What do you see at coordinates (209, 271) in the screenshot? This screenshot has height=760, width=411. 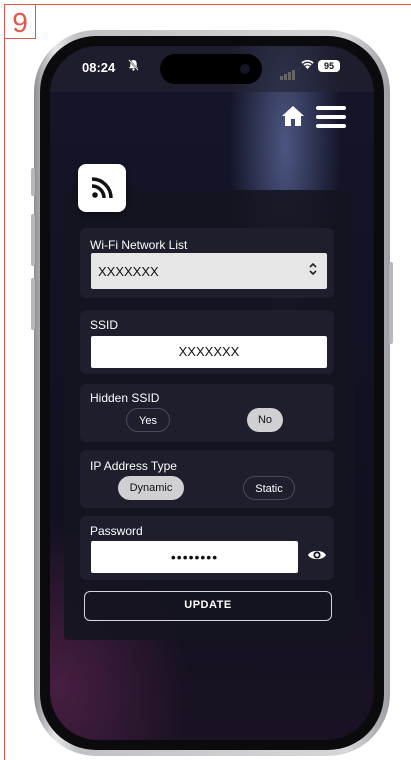 I see `wifi-network-select: XXXXXXX` at bounding box center [209, 271].